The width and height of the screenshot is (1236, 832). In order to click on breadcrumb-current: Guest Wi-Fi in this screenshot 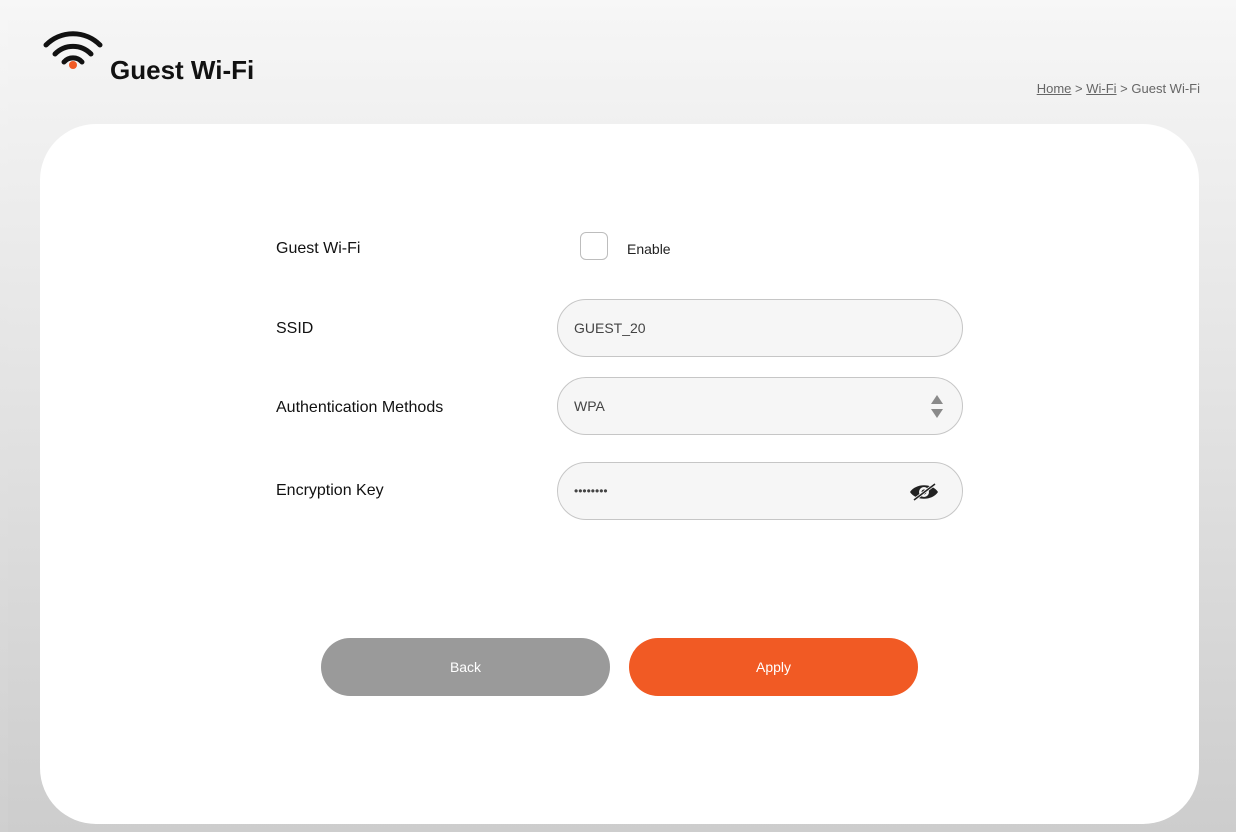, I will do `click(1165, 88)`.